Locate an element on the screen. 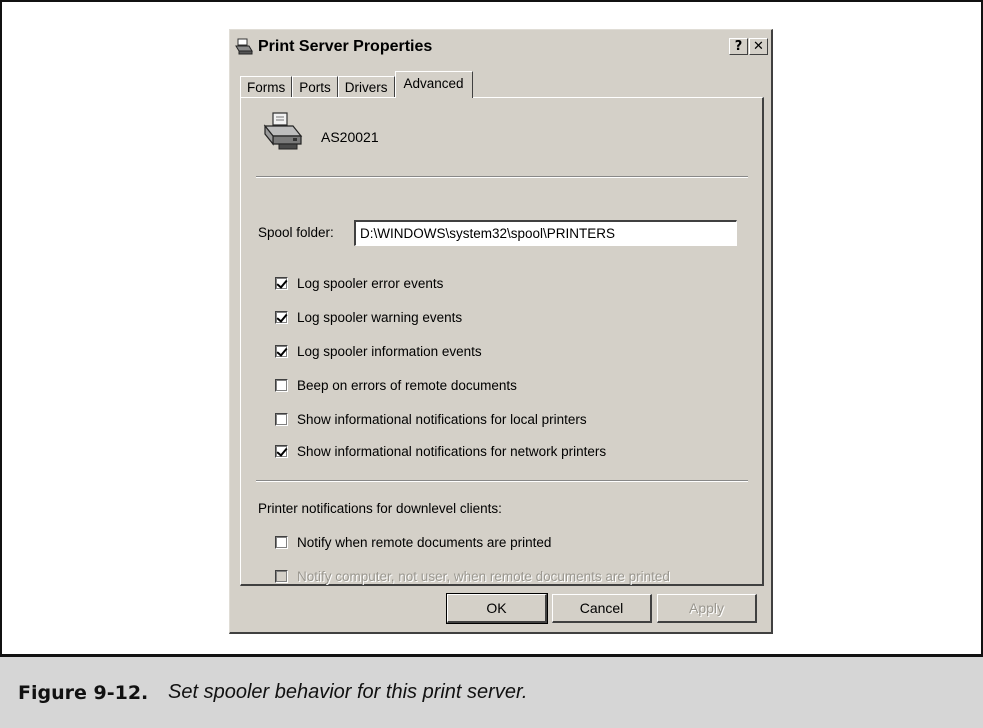 The width and height of the screenshot is (983, 728). log-information-events-checkbox is located at coordinates (281, 351).